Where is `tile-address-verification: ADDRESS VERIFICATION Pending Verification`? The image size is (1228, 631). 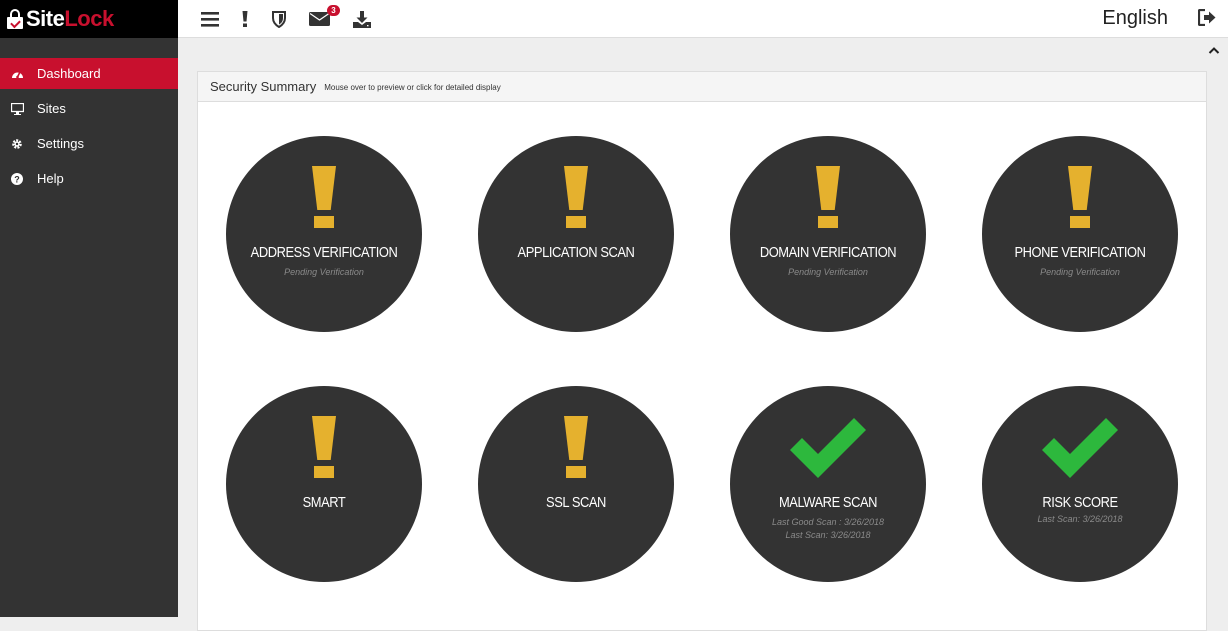
tile-address-verification: ADDRESS VERIFICATION Pending Verification is located at coordinates (324, 234).